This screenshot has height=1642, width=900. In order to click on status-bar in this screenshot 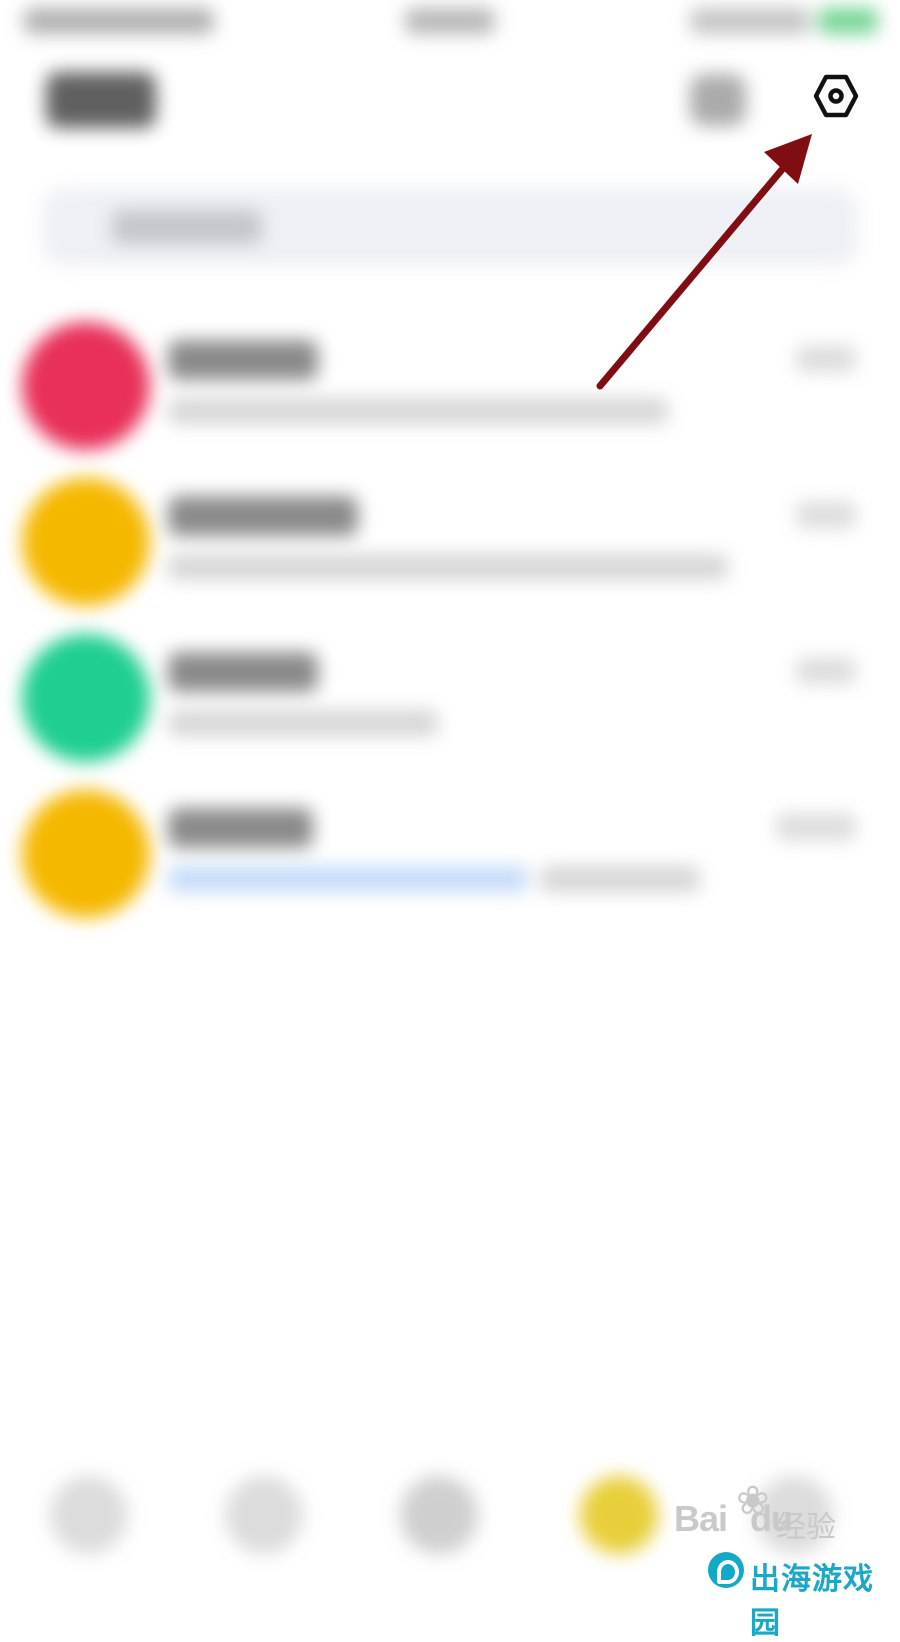, I will do `click(450, 23)`.